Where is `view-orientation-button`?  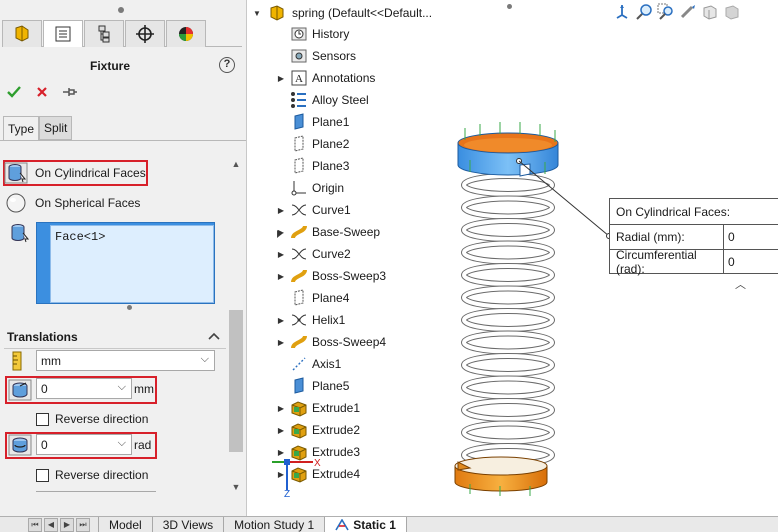 view-orientation-button is located at coordinates (622, 12).